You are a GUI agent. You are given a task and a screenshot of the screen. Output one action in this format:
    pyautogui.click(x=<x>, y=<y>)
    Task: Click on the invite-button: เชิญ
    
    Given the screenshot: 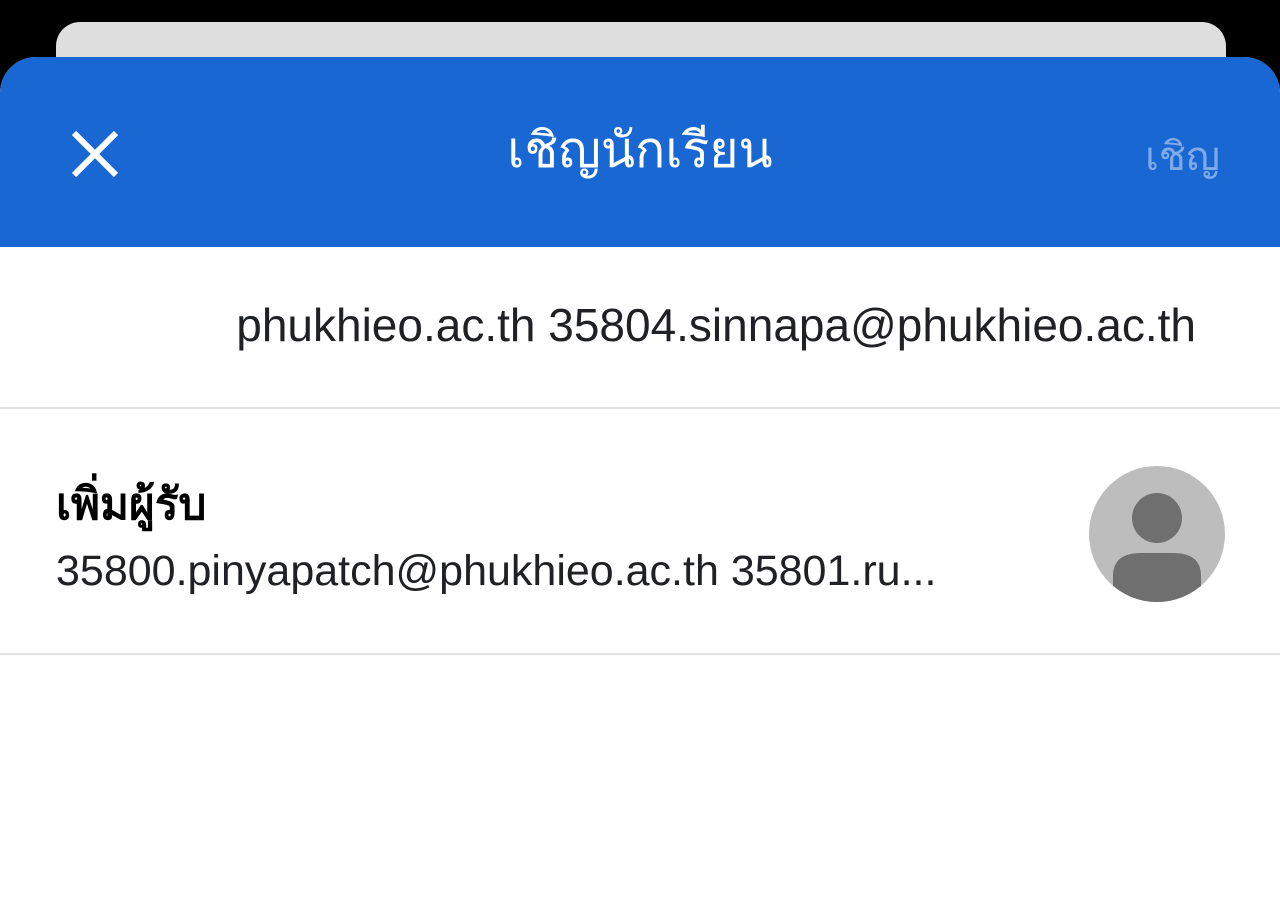 What is the action you would take?
    pyautogui.click(x=1182, y=157)
    